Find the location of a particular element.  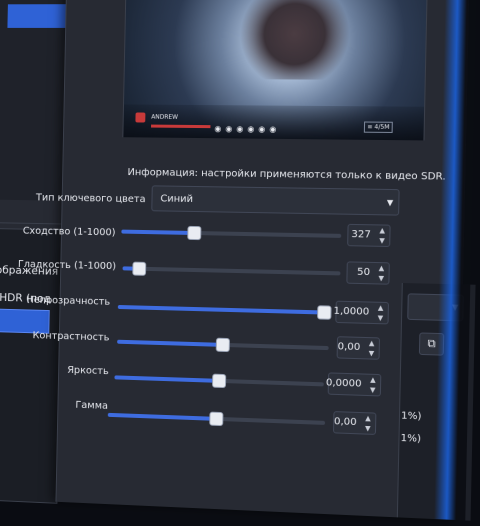

hud-health-bar is located at coordinates (181, 126).